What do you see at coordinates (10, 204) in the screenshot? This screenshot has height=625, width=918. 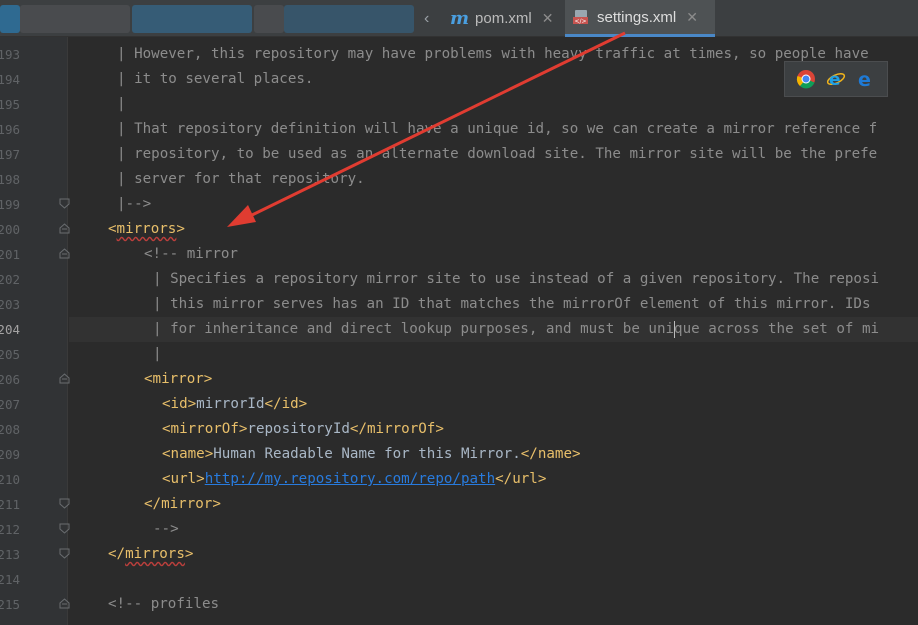 I see `line-number: 199` at bounding box center [10, 204].